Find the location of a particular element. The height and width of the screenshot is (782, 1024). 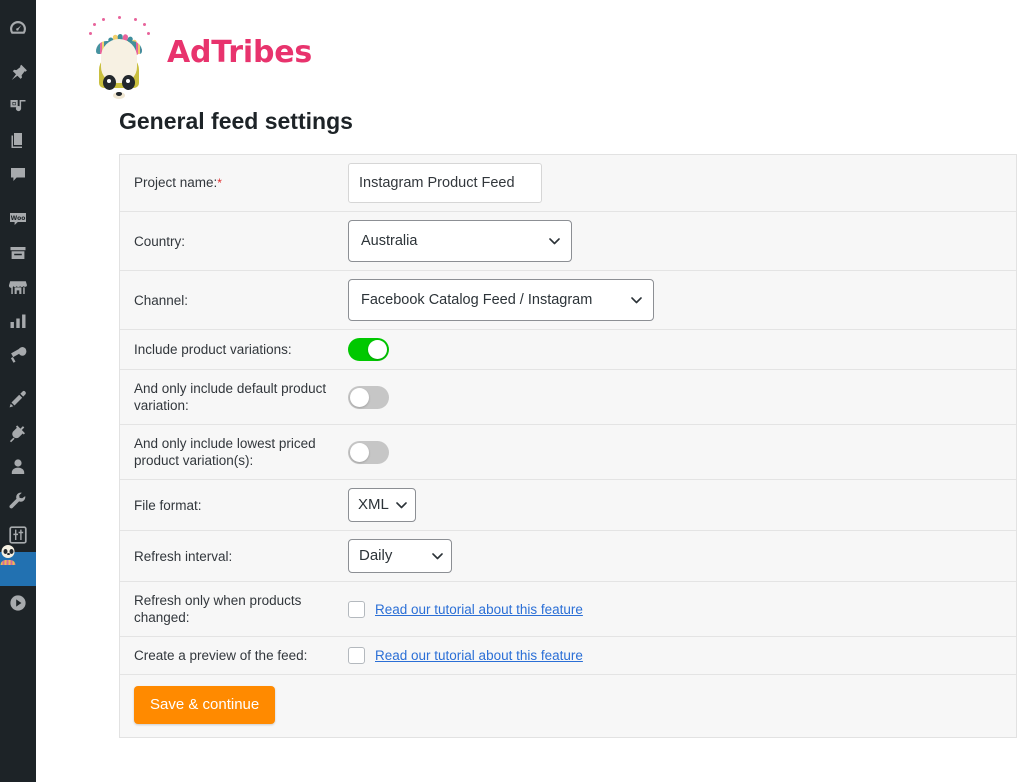

save-and-continue-button: Save & continue is located at coordinates (205, 705).